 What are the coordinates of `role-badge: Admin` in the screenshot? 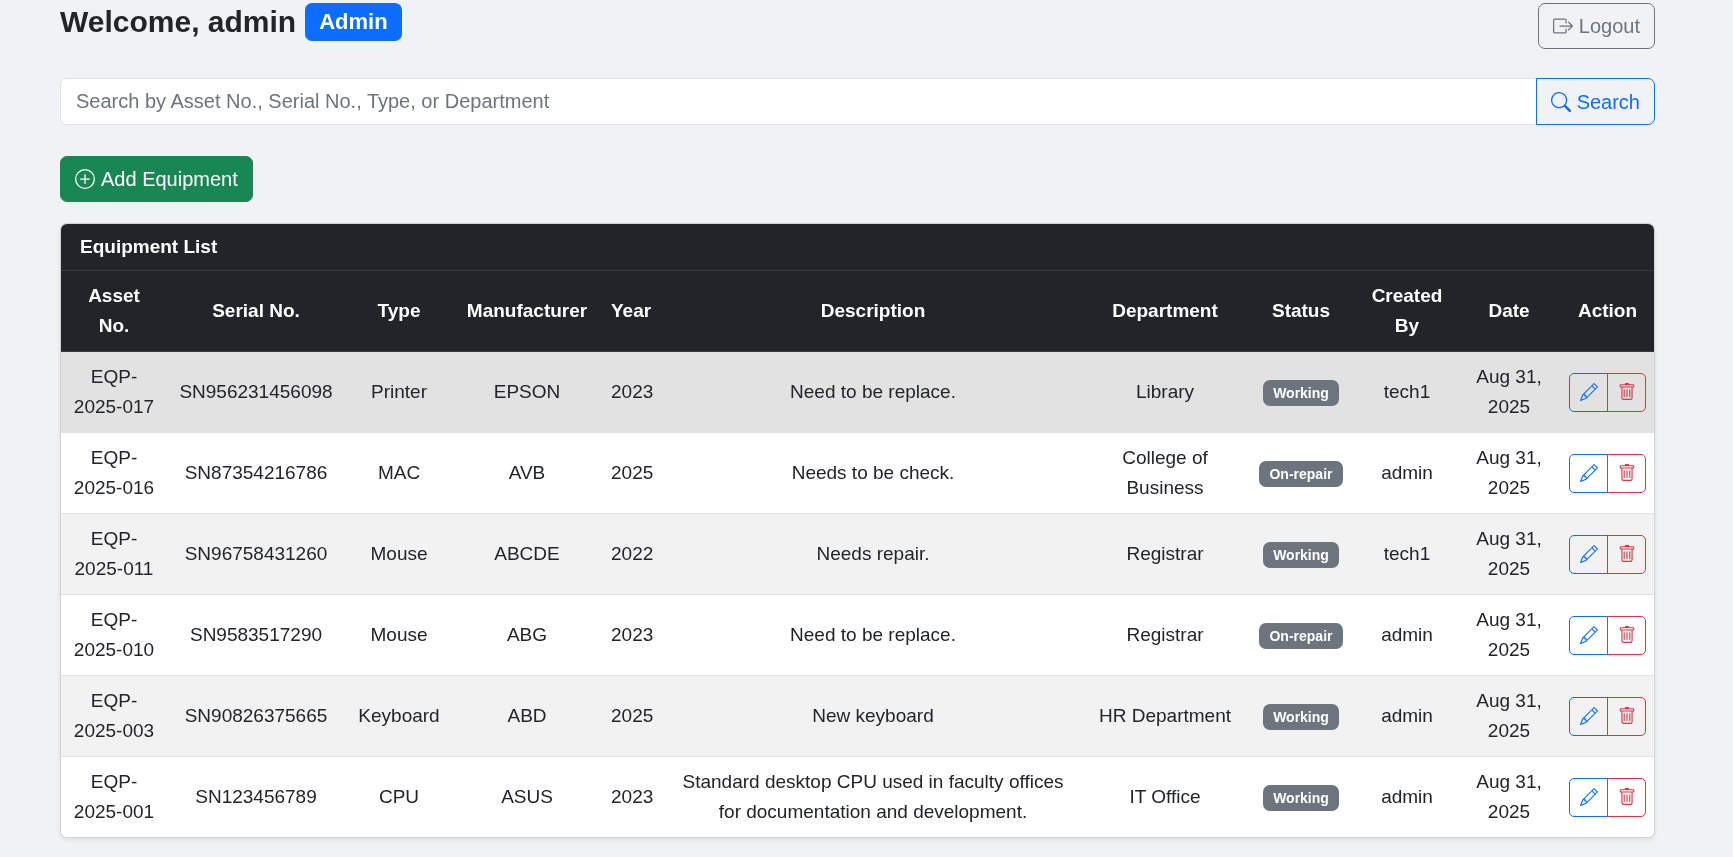 It's located at (353, 22).